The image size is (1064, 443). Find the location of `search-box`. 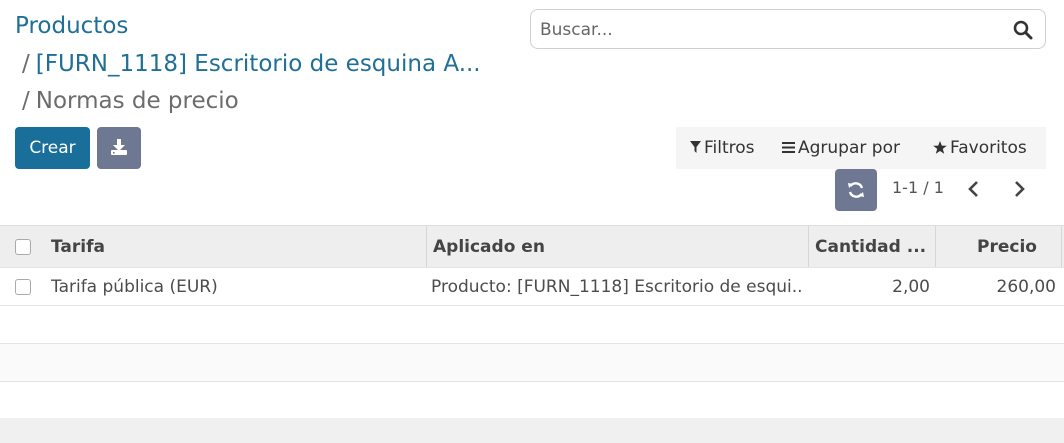

search-box is located at coordinates (788, 29).